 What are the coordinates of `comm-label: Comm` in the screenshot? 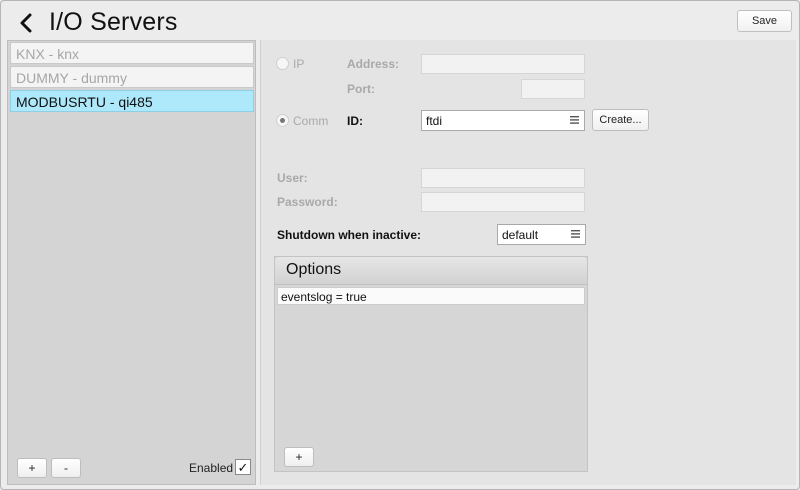 It's located at (311, 121).